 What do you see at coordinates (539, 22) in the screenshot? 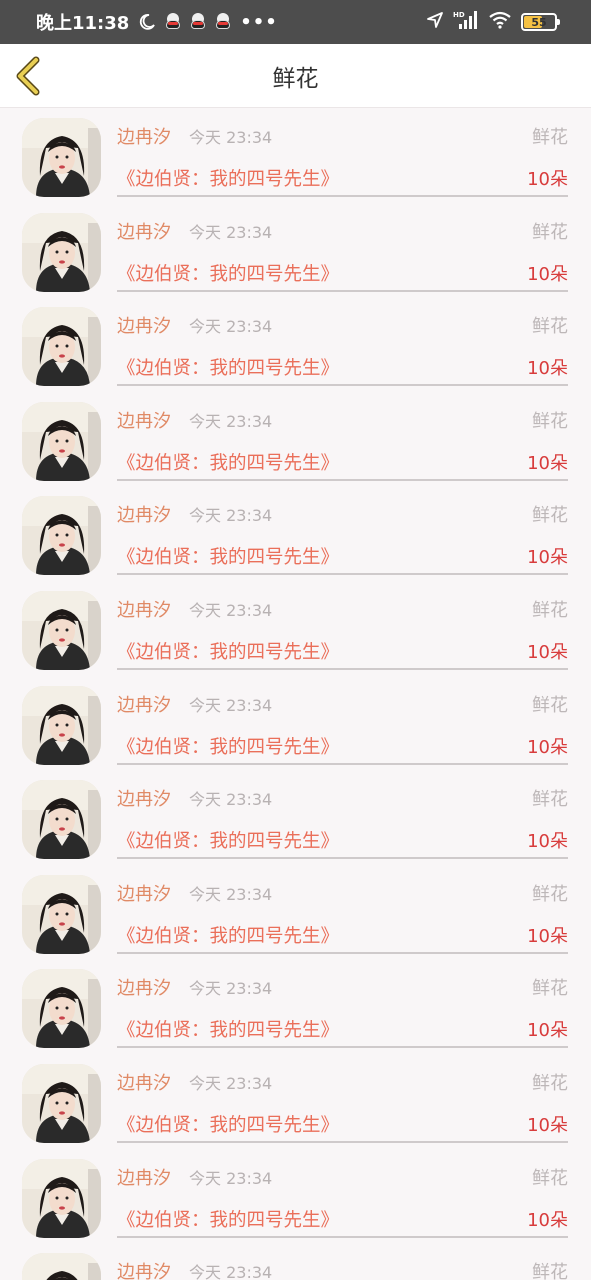
I see `battery-text: 55` at bounding box center [539, 22].